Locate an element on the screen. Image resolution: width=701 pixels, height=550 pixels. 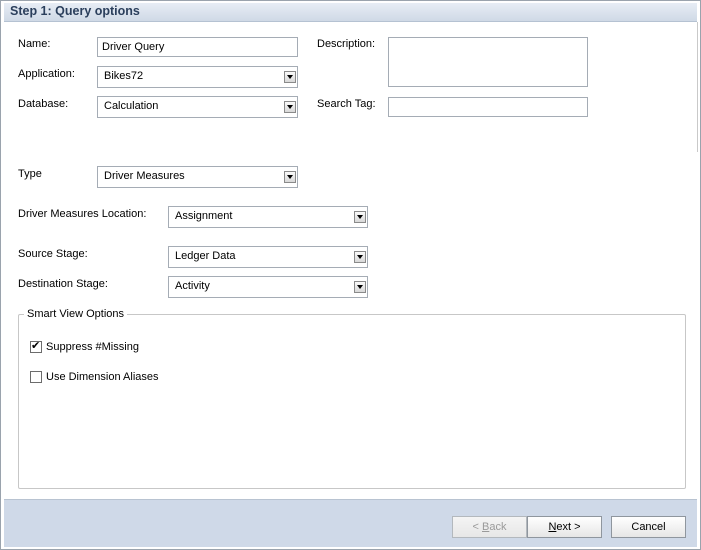
back-button: < Back is located at coordinates (489, 527).